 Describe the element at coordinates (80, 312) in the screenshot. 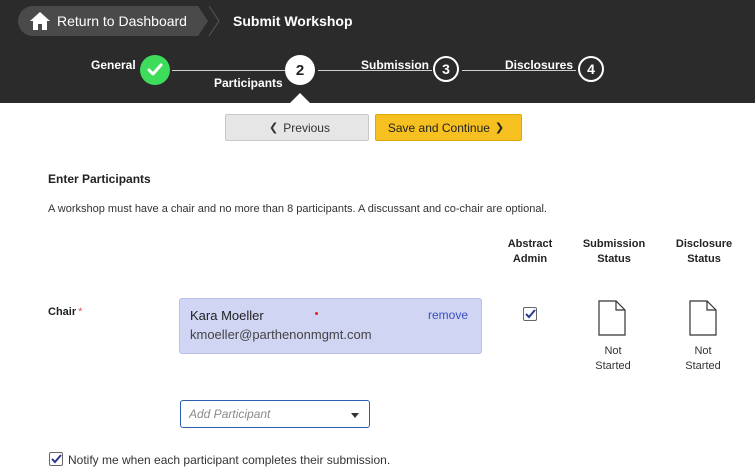

I see `required-marker: *` at that location.